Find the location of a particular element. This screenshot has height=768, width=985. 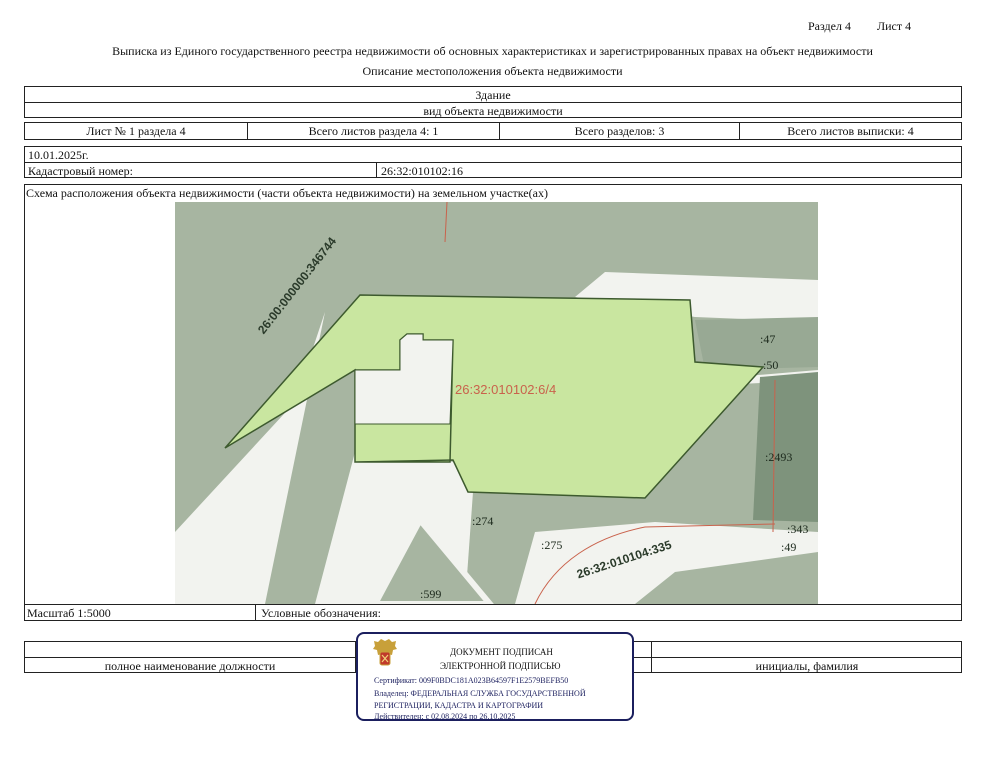

label-599: :599 is located at coordinates (431, 594).